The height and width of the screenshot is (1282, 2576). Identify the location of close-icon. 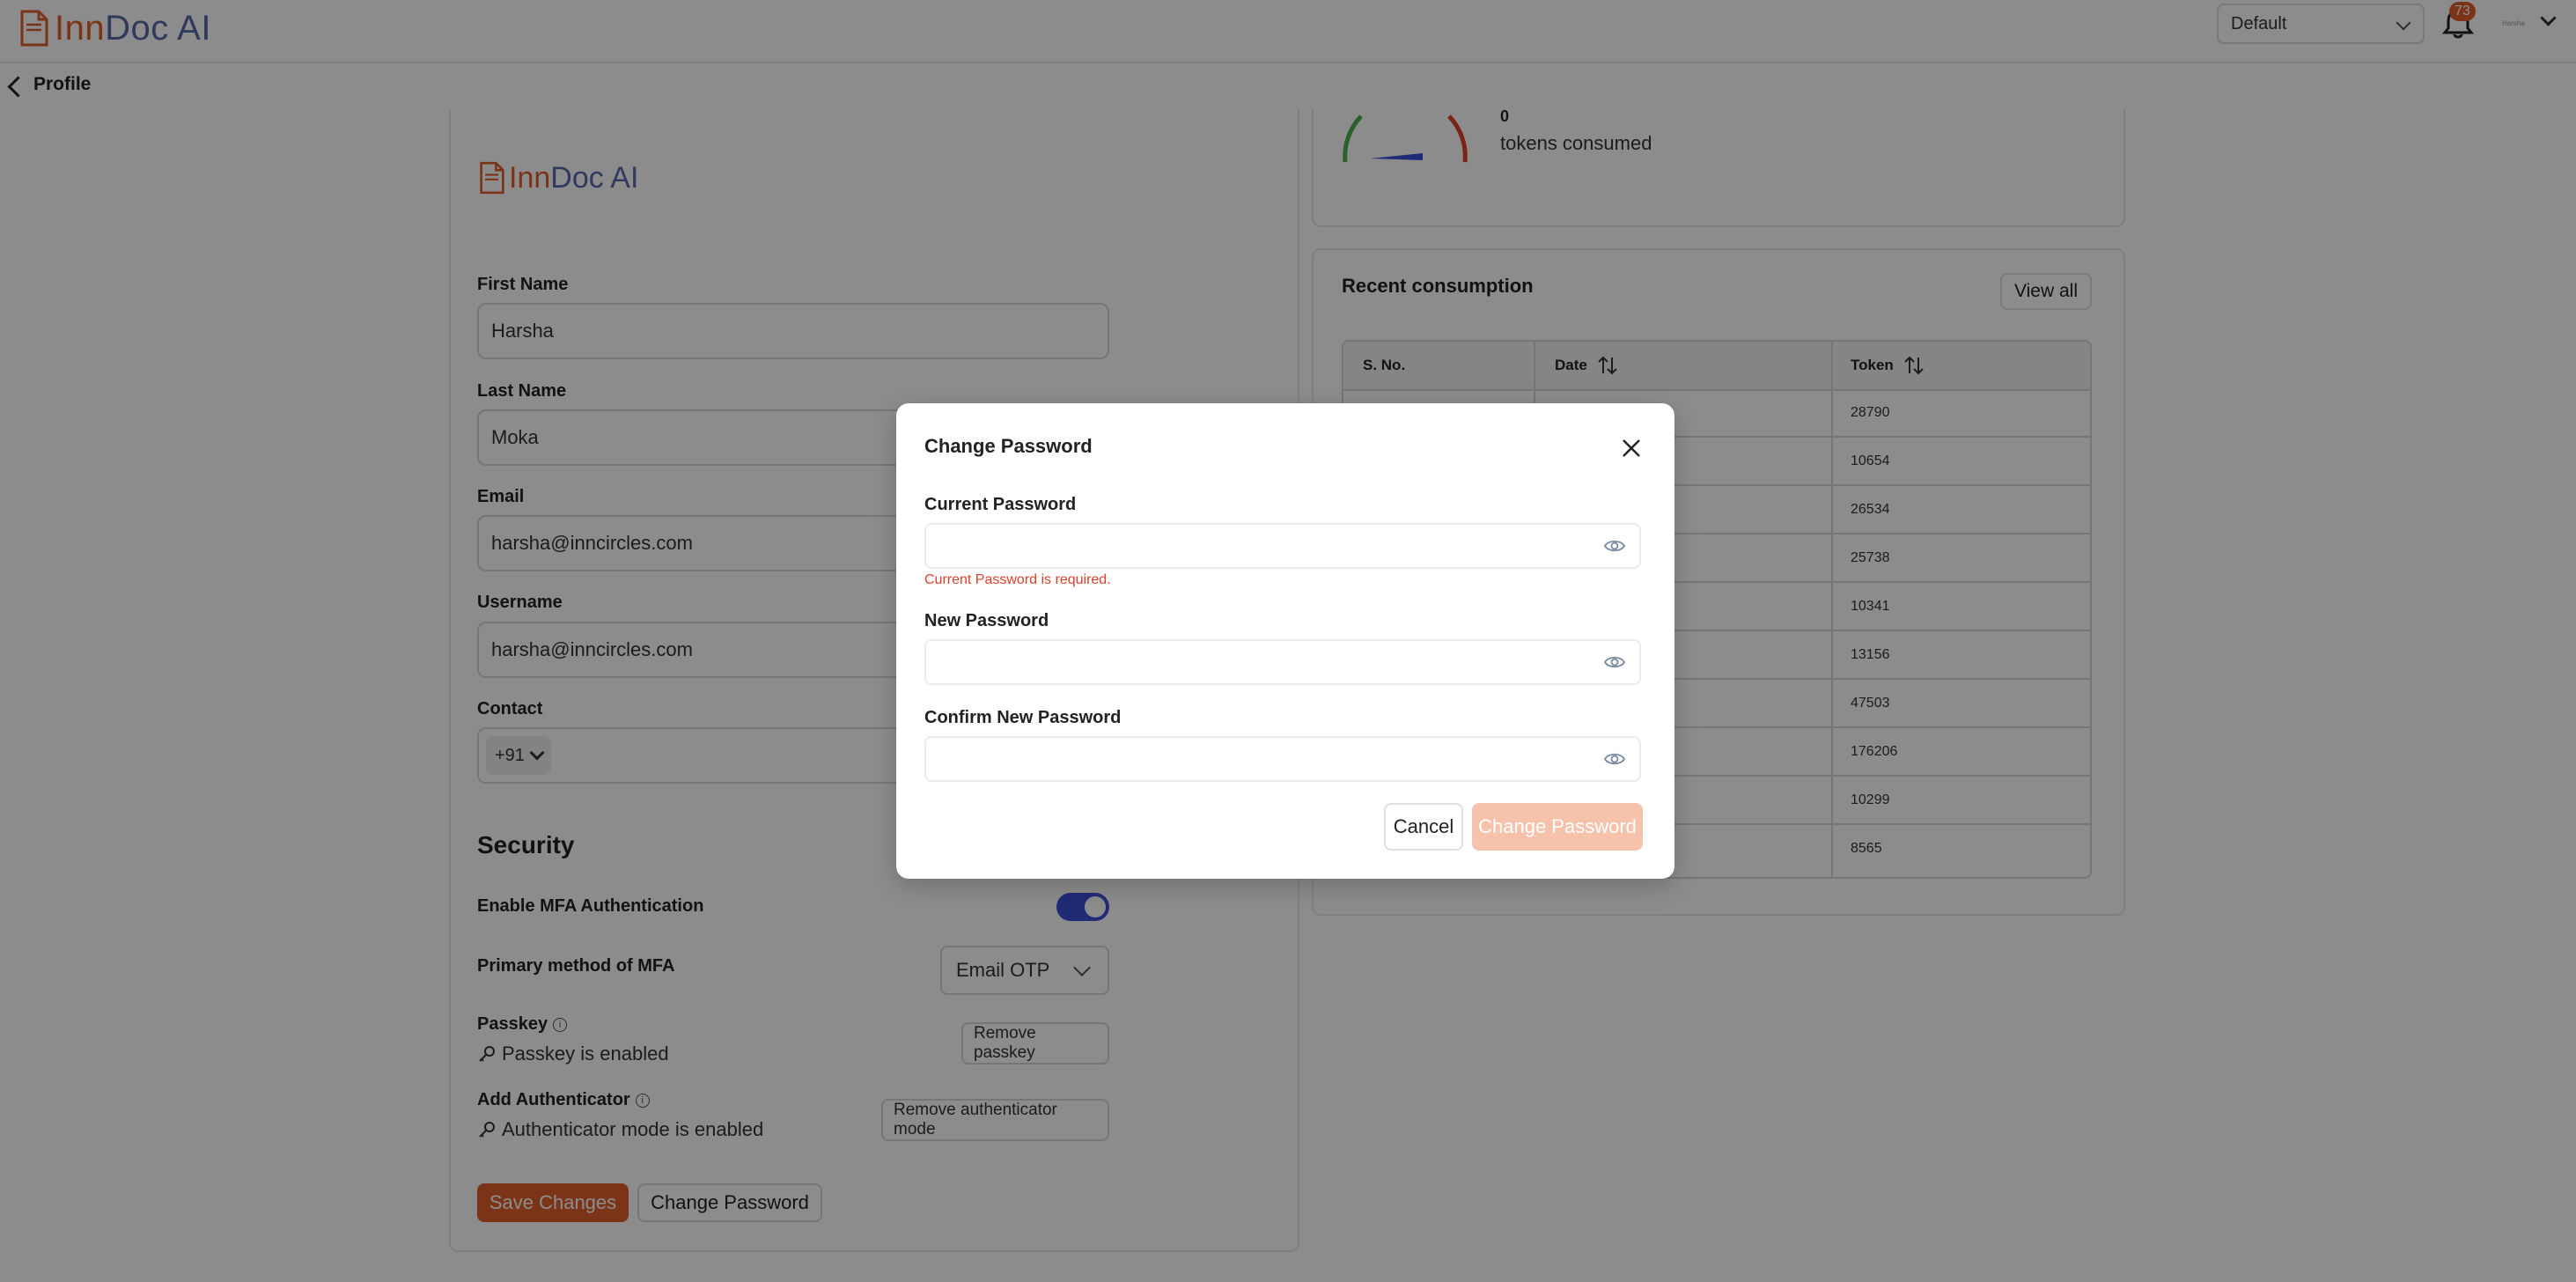
(1632, 449).